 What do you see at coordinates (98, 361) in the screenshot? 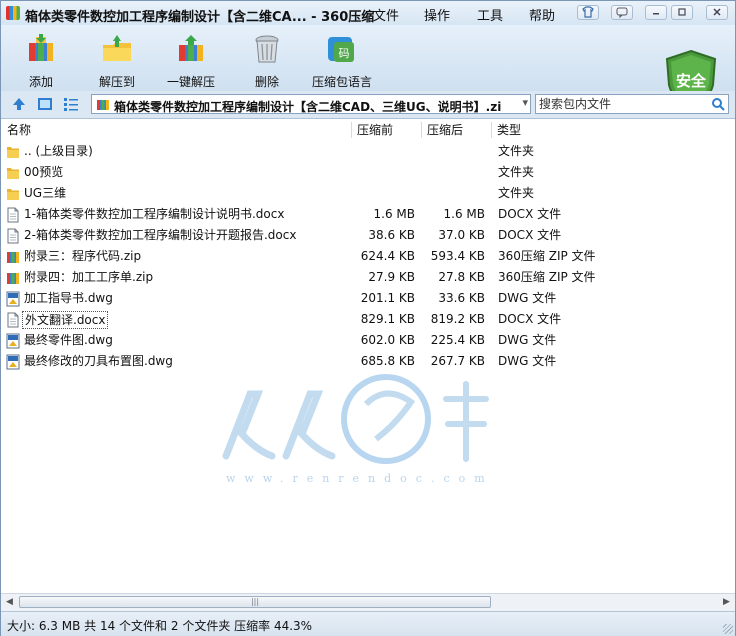
I see `file-name: 最终修改的刀具布置图.dwg` at bounding box center [98, 361].